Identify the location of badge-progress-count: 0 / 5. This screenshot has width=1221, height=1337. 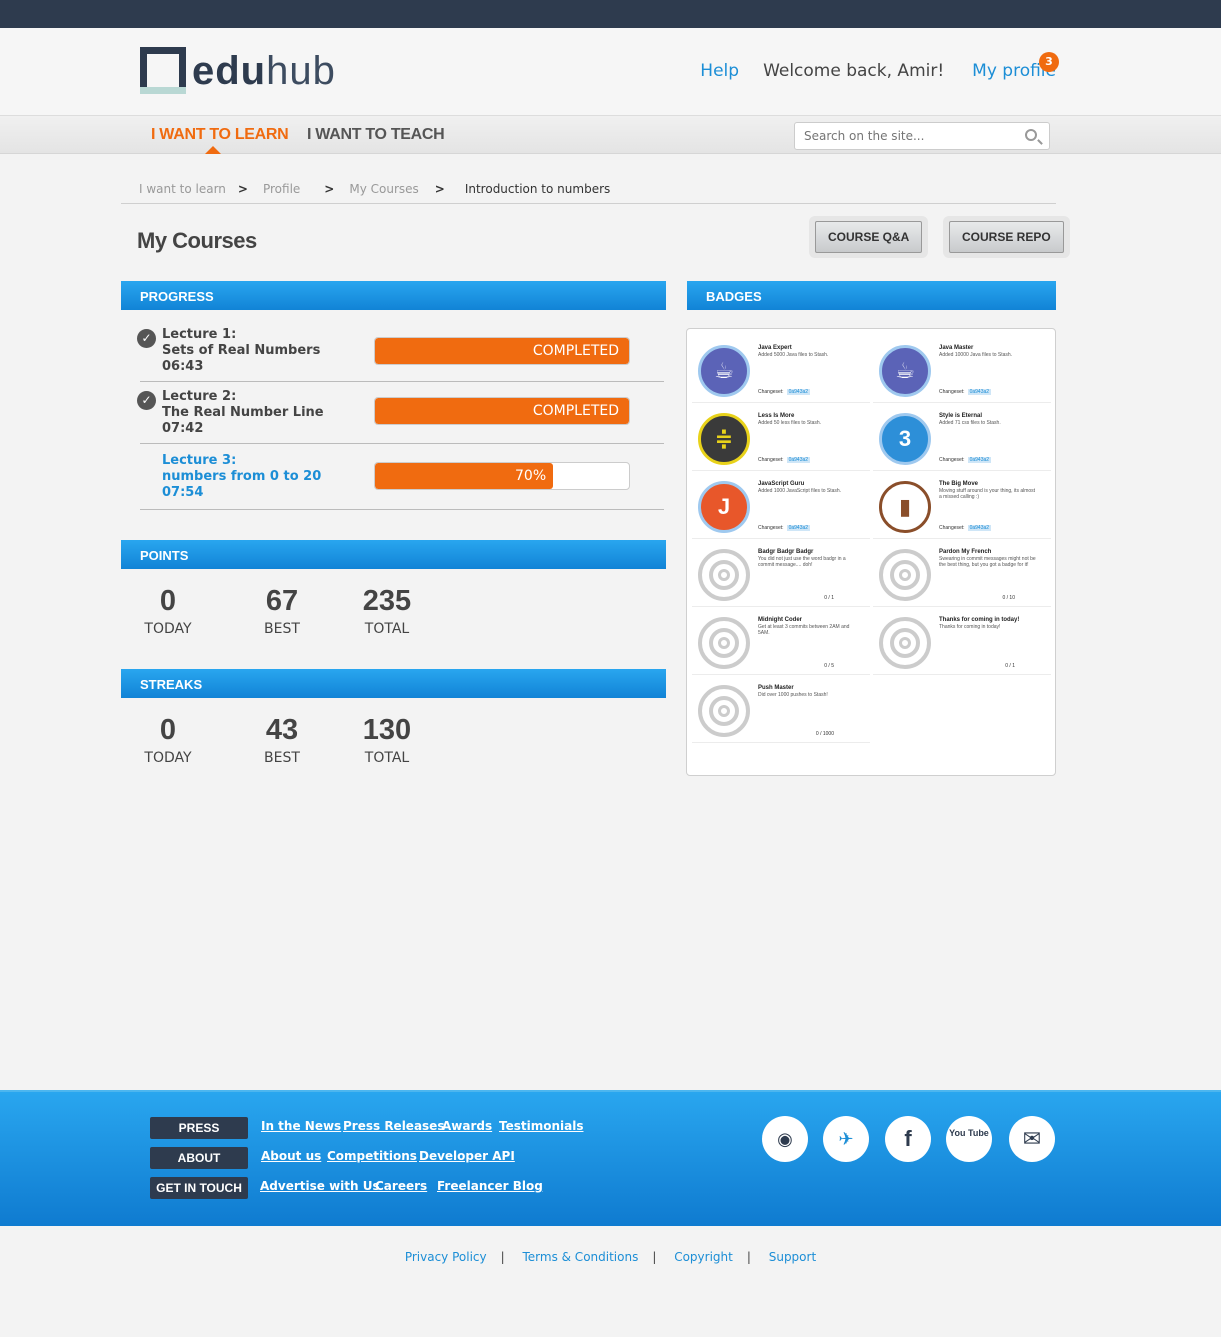
(829, 666).